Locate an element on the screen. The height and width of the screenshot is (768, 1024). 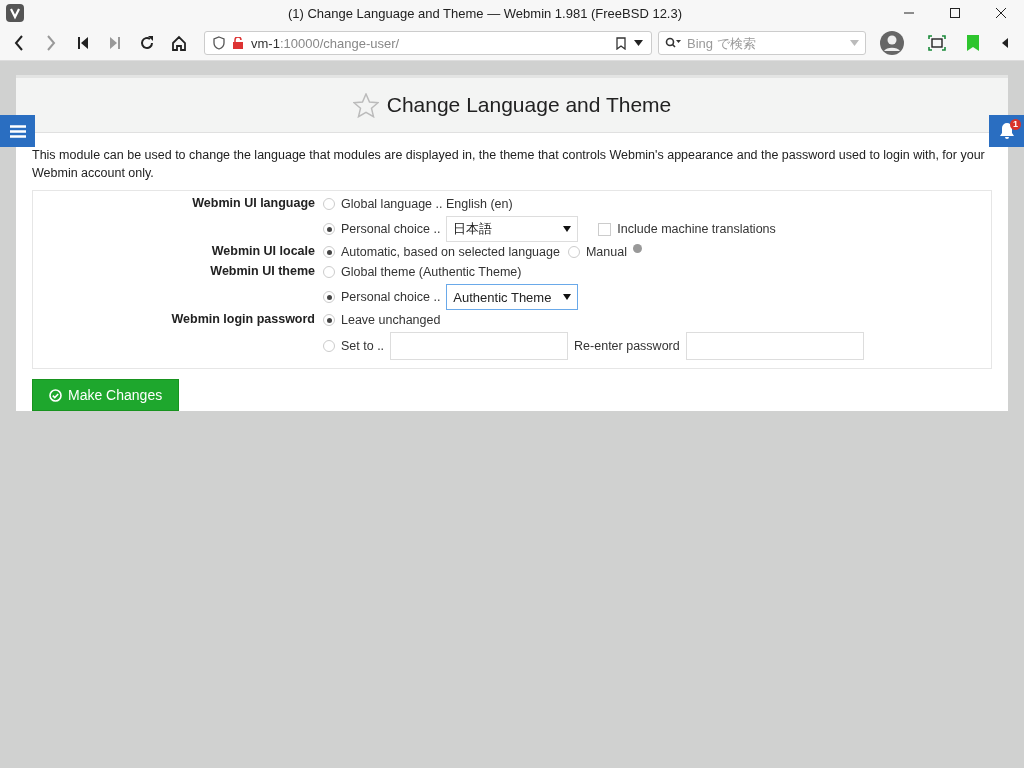
window-title: (1) Change Language and Theme — Webmin 1.981 (FreeBSD 12.3) is located at coordinates (485, 13).